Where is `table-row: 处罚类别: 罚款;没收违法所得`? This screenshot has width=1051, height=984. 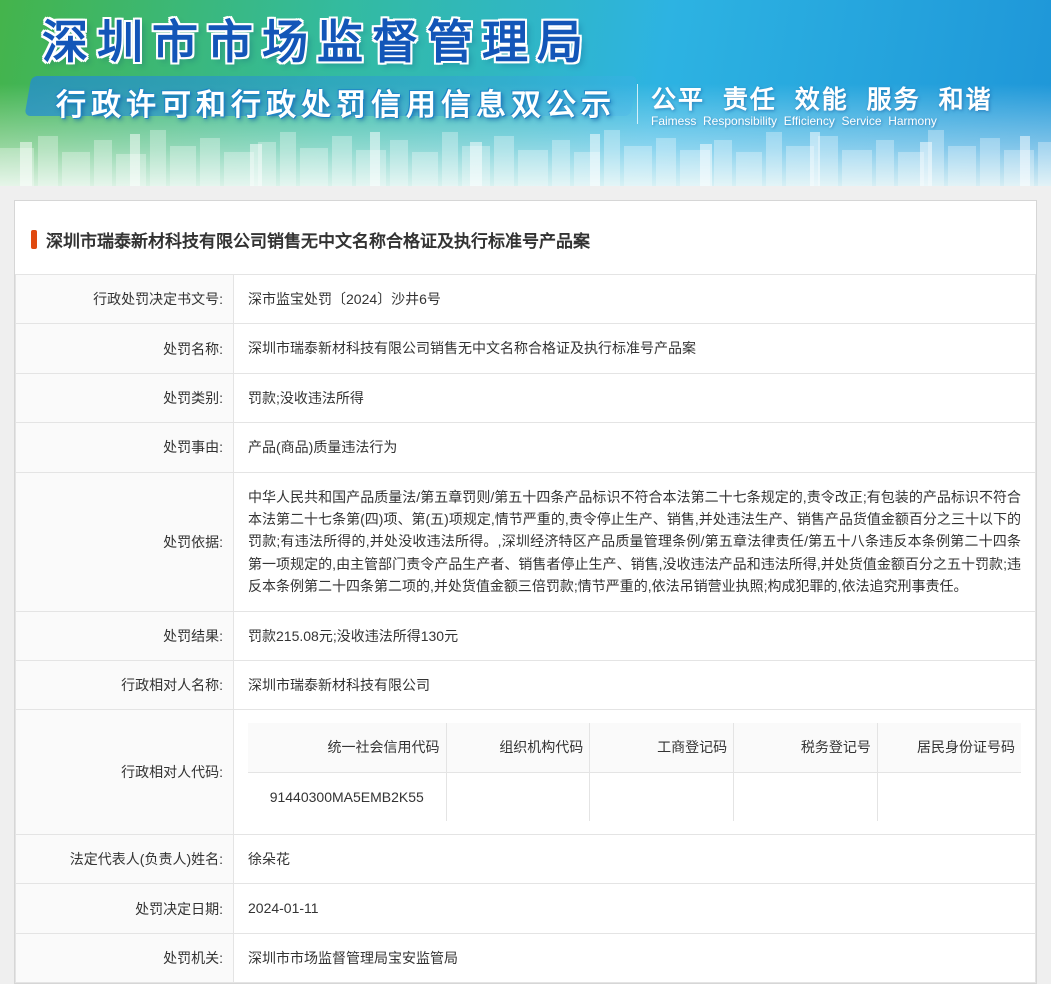
table-row: 处罚类别: 罚款;没收违法所得 is located at coordinates (525, 398).